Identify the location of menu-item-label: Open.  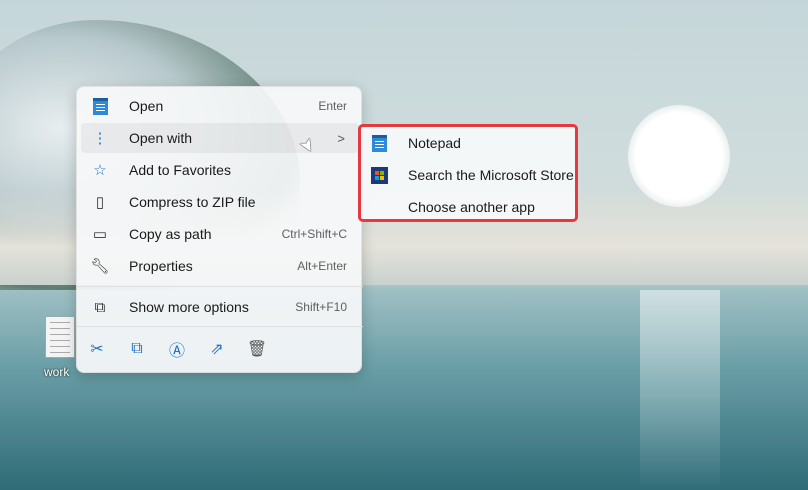
(146, 106).